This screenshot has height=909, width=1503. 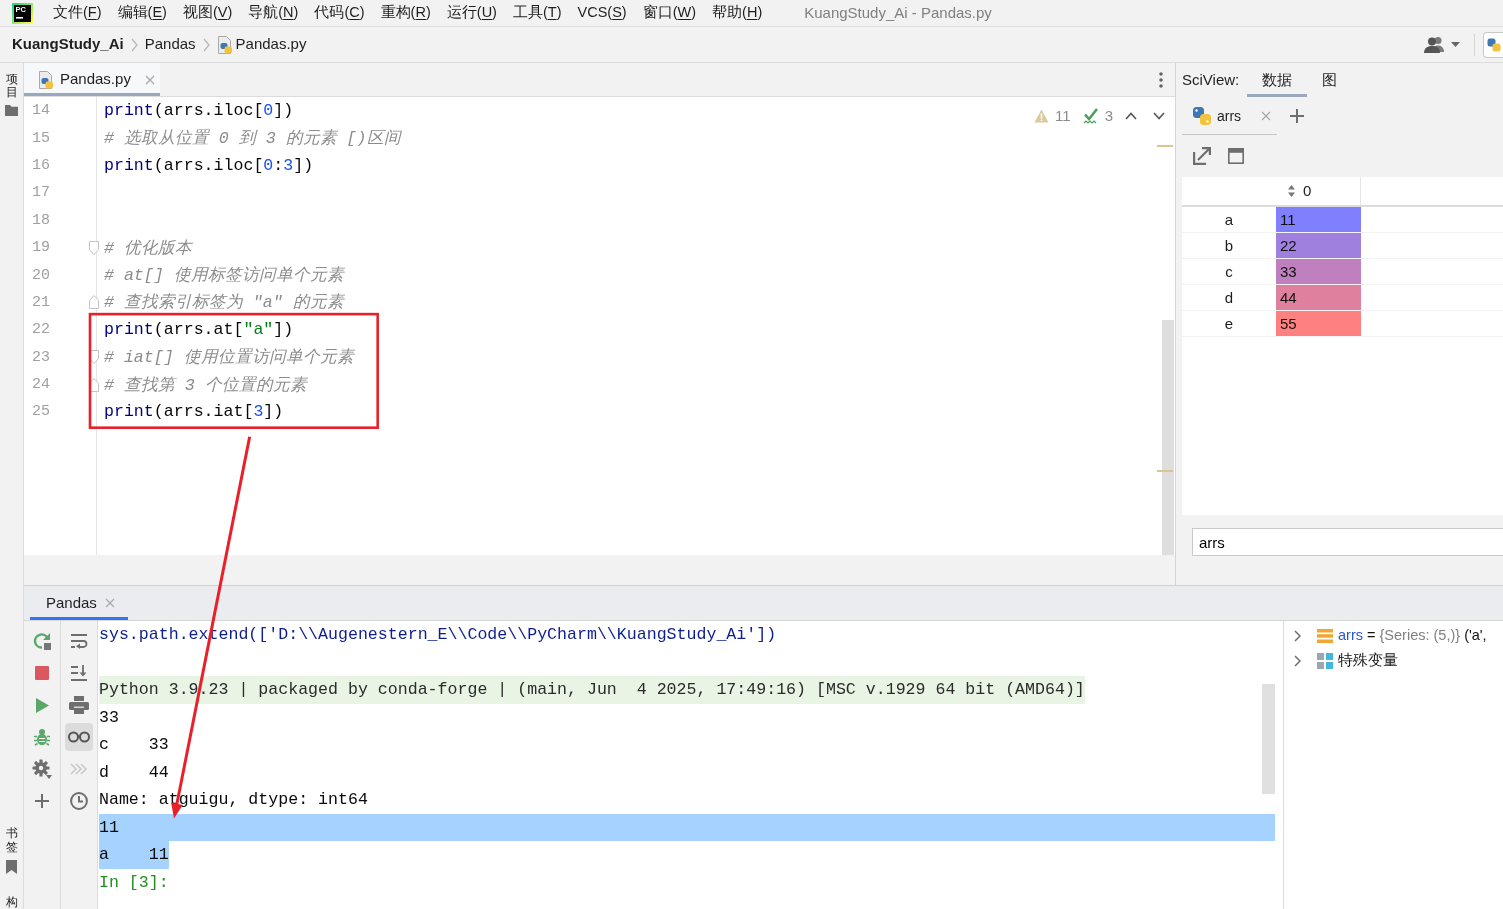 I want to click on variable-text: arrs = {Series: (5,)} ('a',, so click(x=1412, y=635).